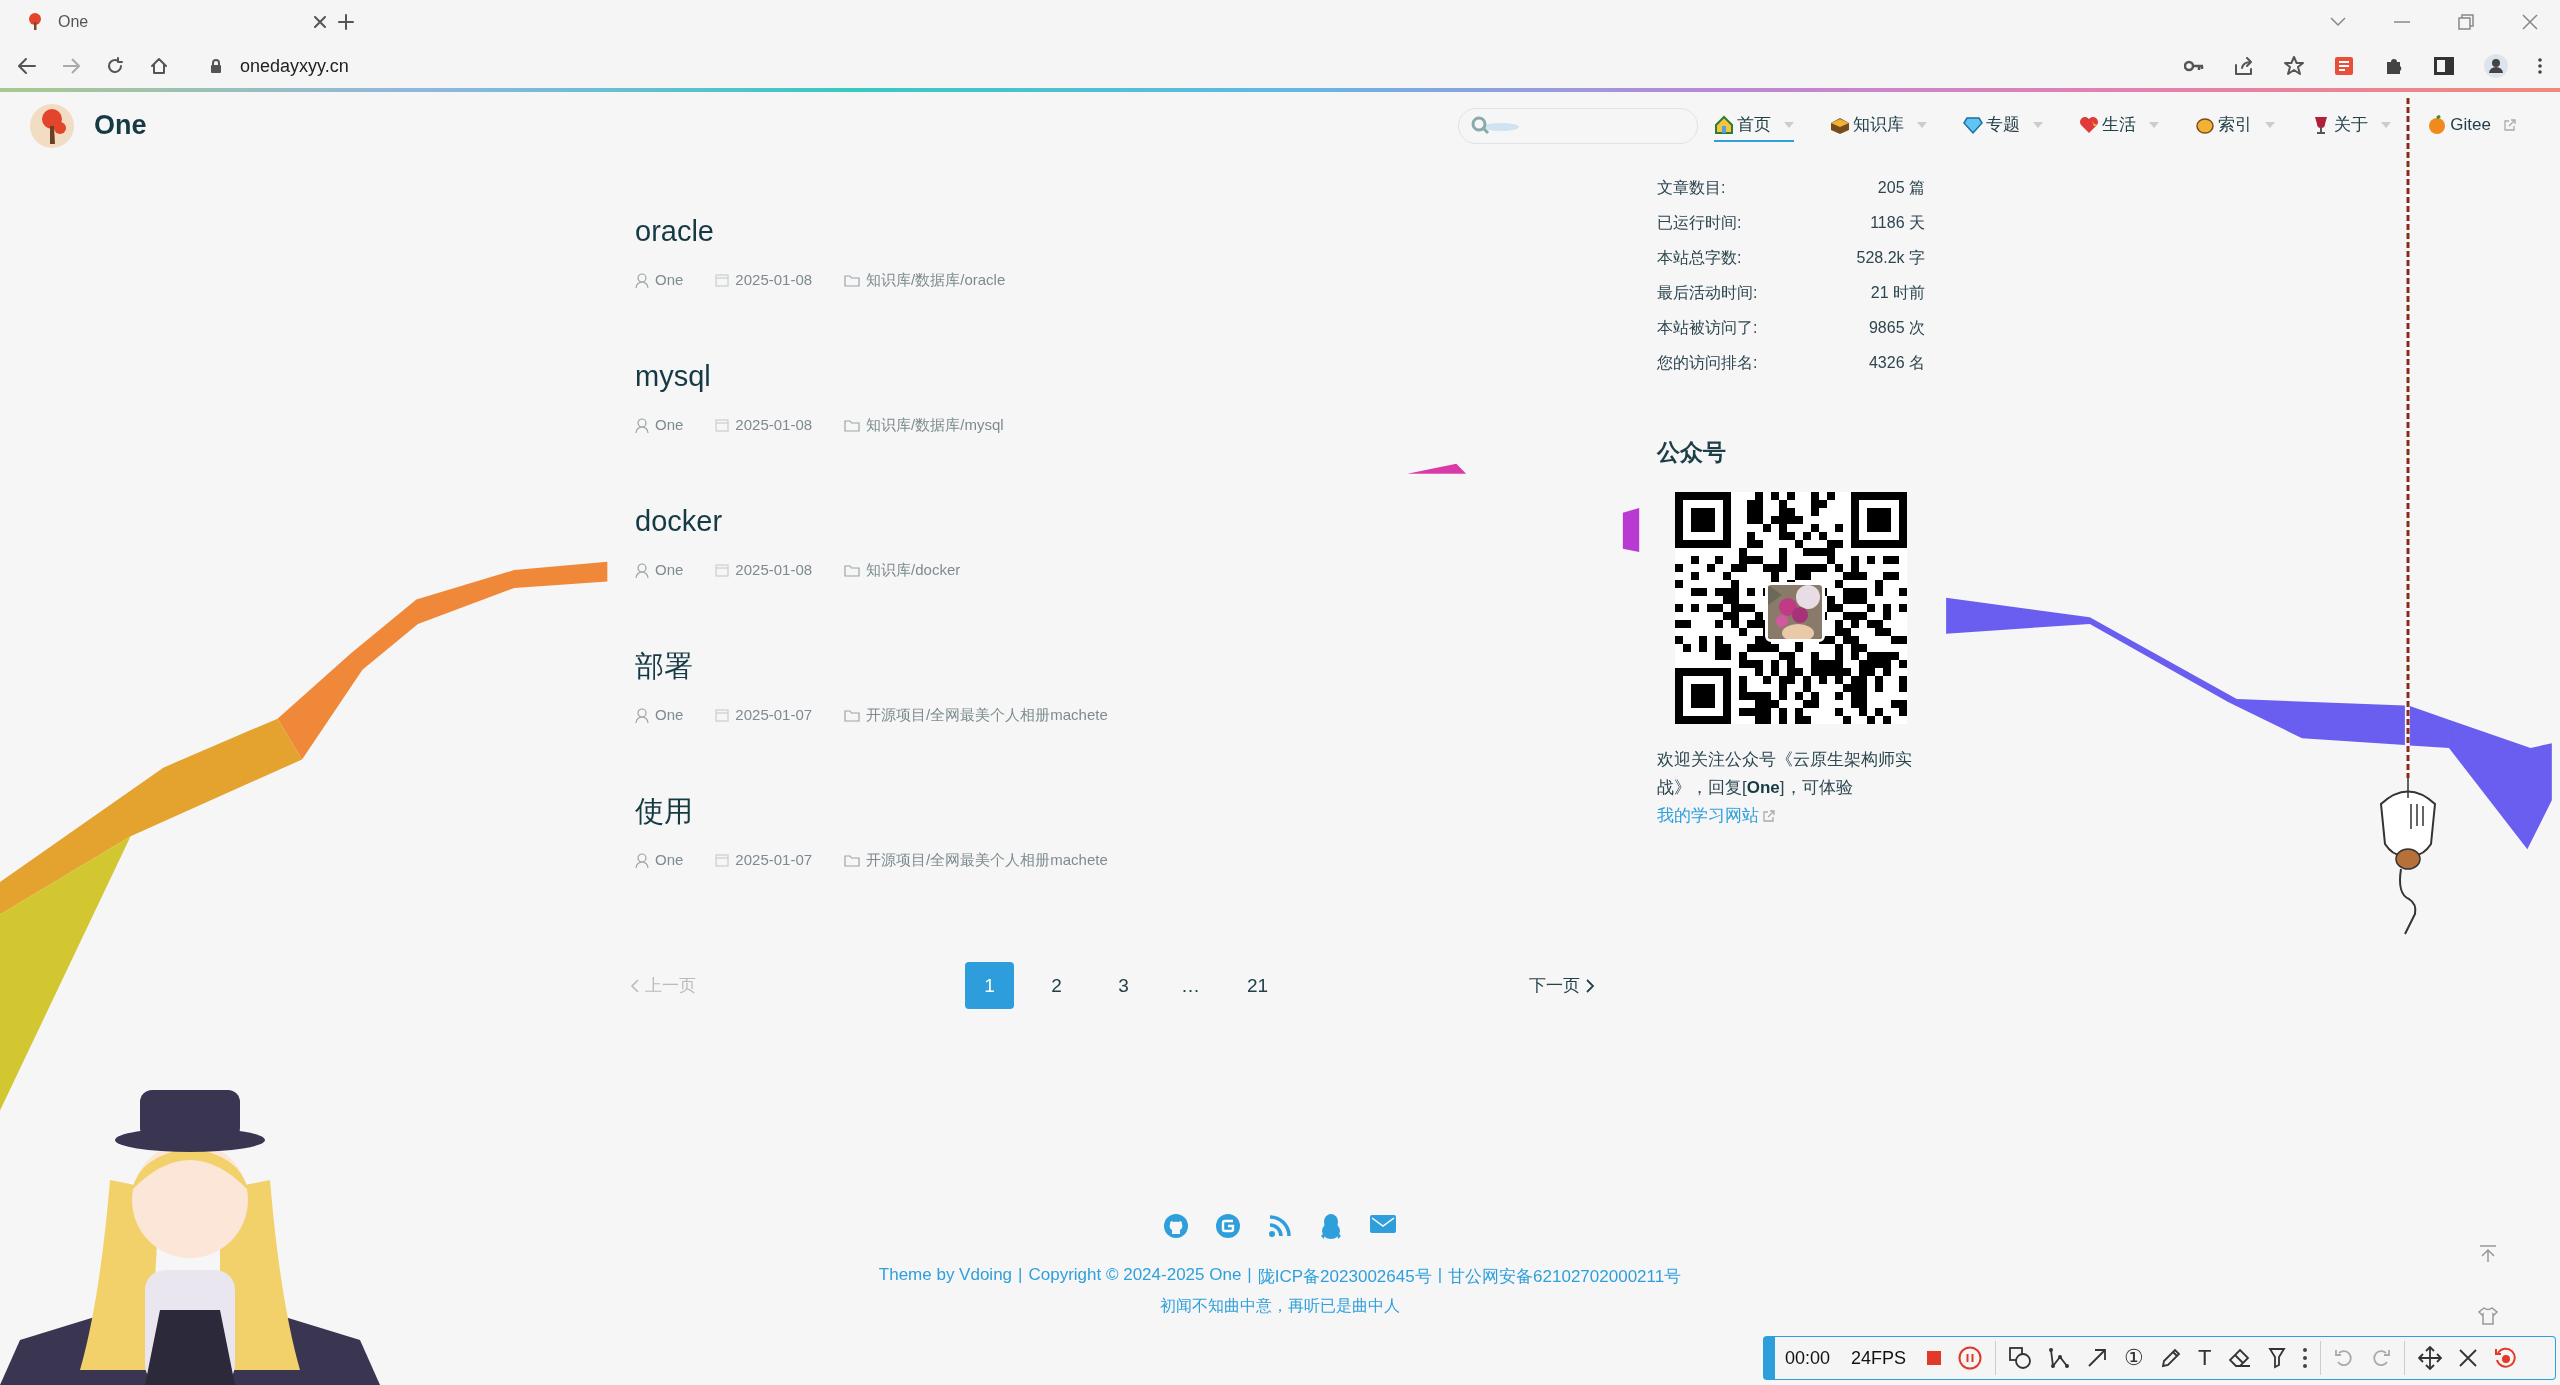 Image resolution: width=2560 pixels, height=1385 pixels. What do you see at coordinates (159, 66) in the screenshot?
I see `home-icon` at bounding box center [159, 66].